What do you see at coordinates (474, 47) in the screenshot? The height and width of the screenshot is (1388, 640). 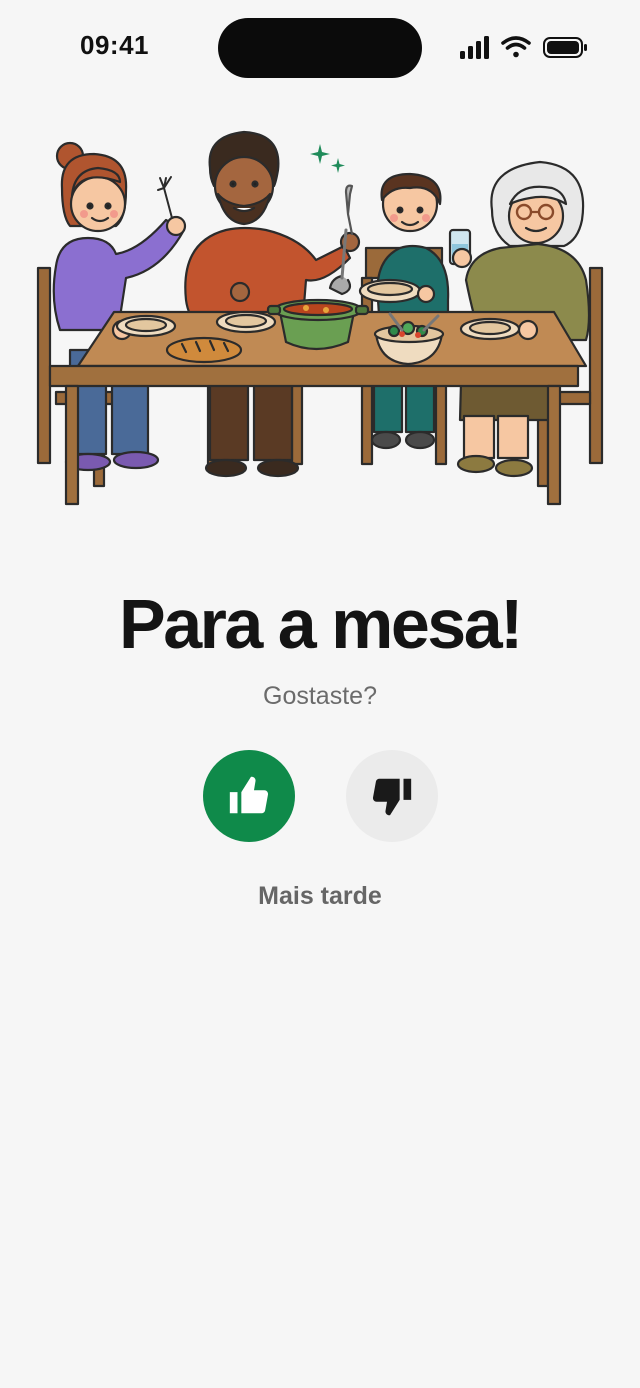 I see `signal-icon` at bounding box center [474, 47].